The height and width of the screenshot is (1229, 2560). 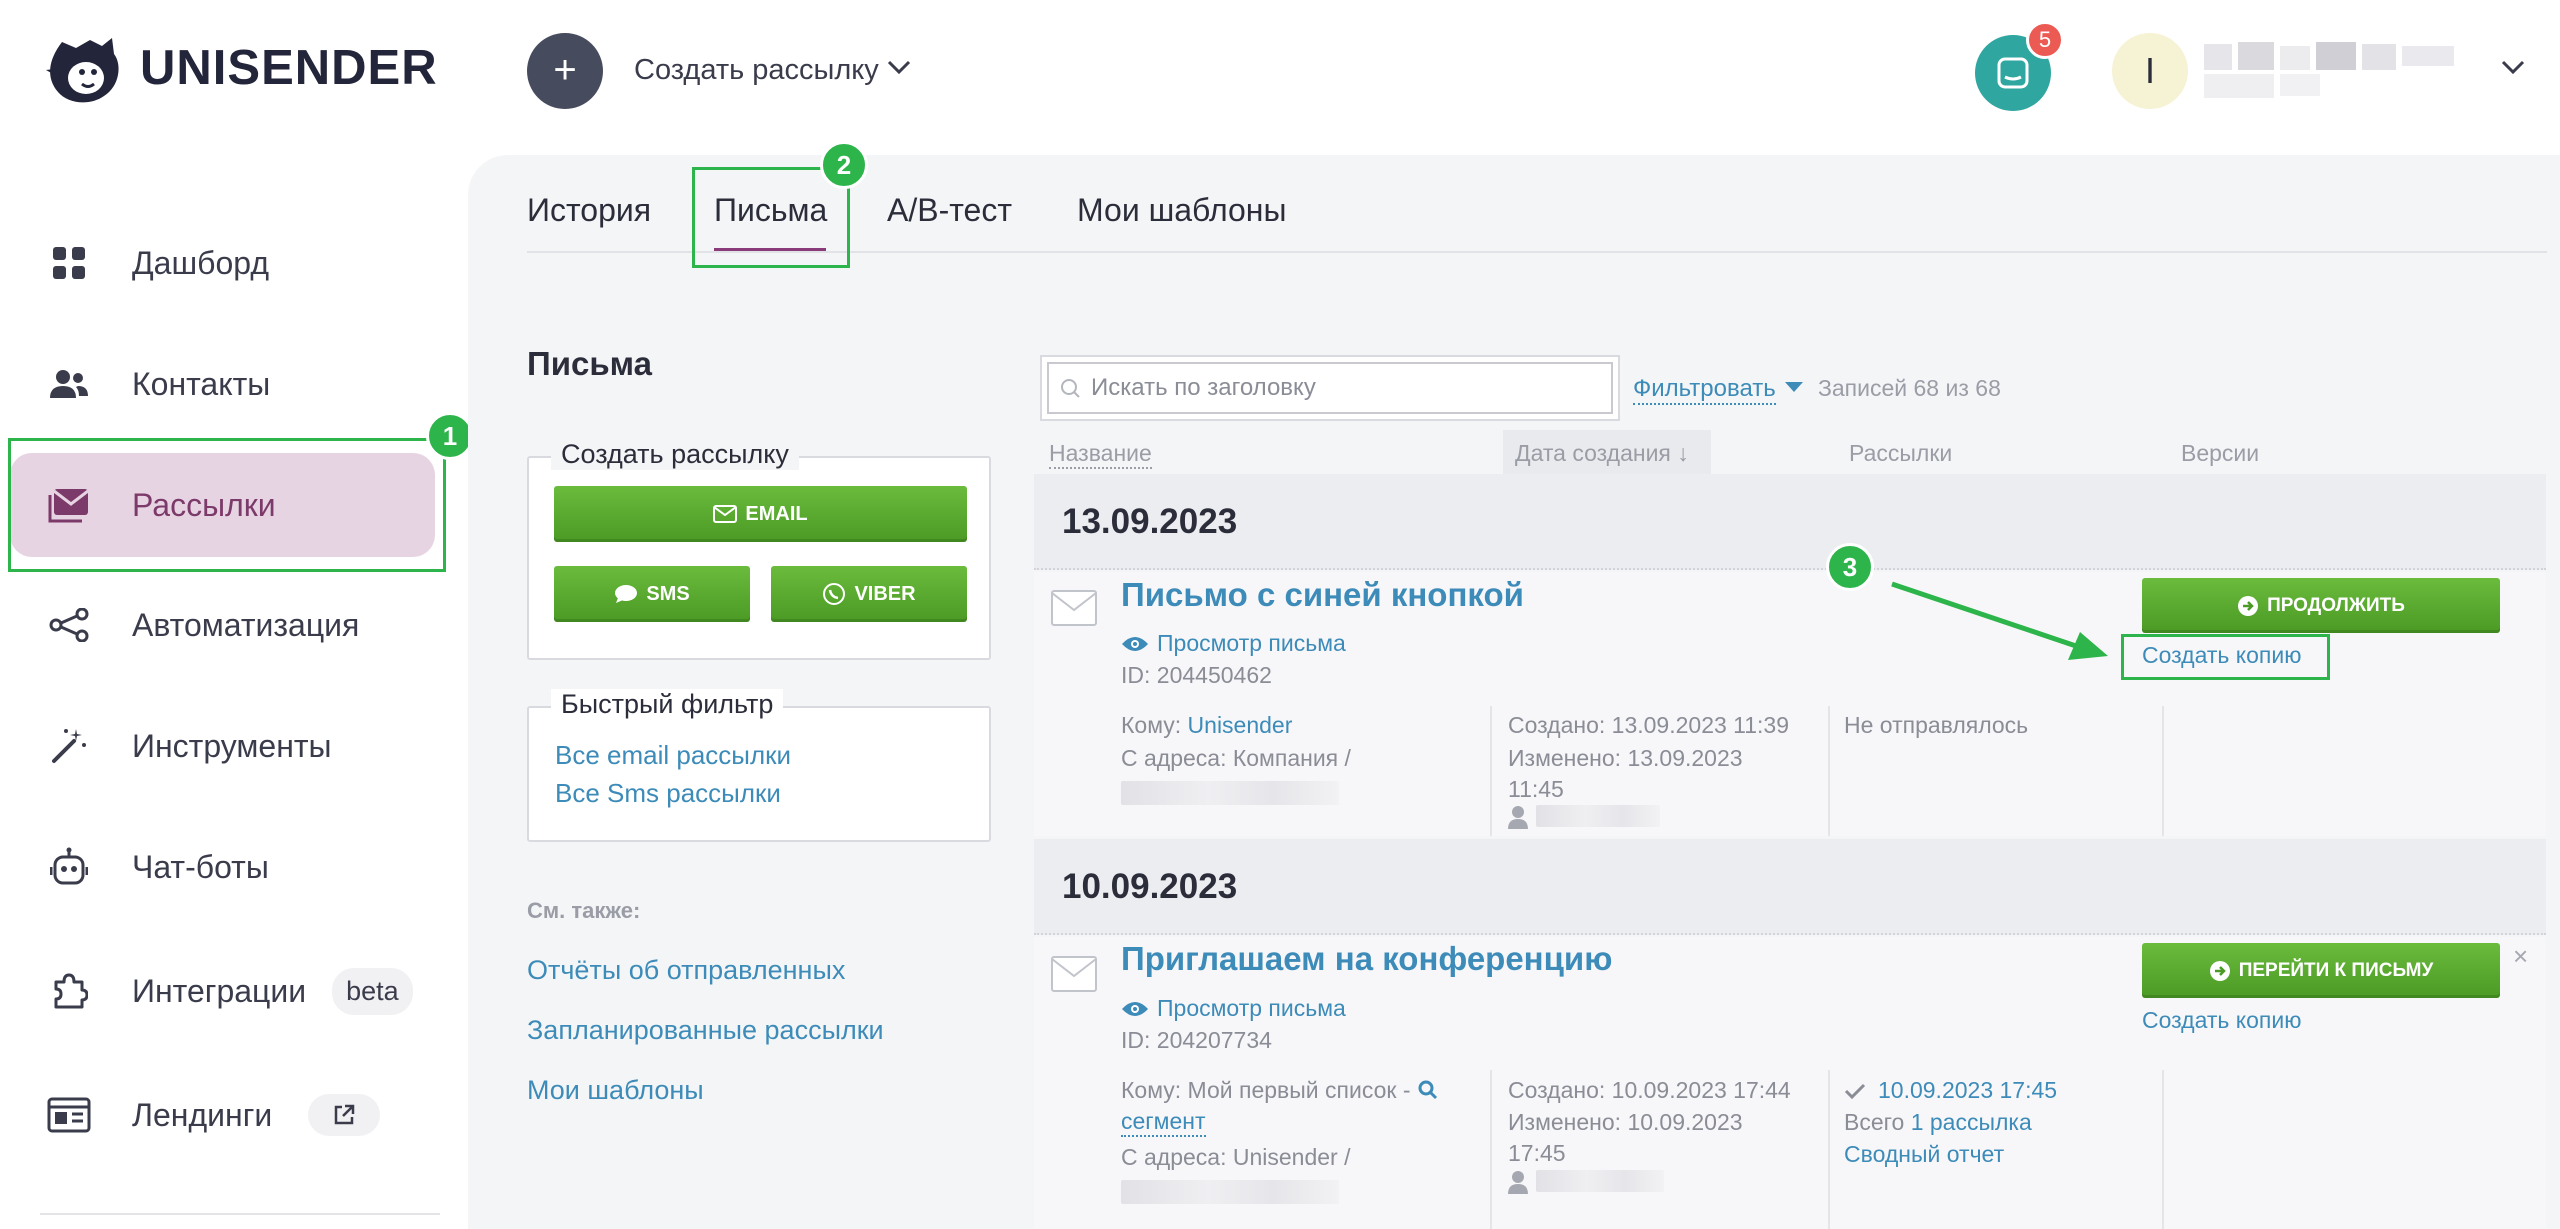 What do you see at coordinates (69, 625) in the screenshot?
I see `automation-icon` at bounding box center [69, 625].